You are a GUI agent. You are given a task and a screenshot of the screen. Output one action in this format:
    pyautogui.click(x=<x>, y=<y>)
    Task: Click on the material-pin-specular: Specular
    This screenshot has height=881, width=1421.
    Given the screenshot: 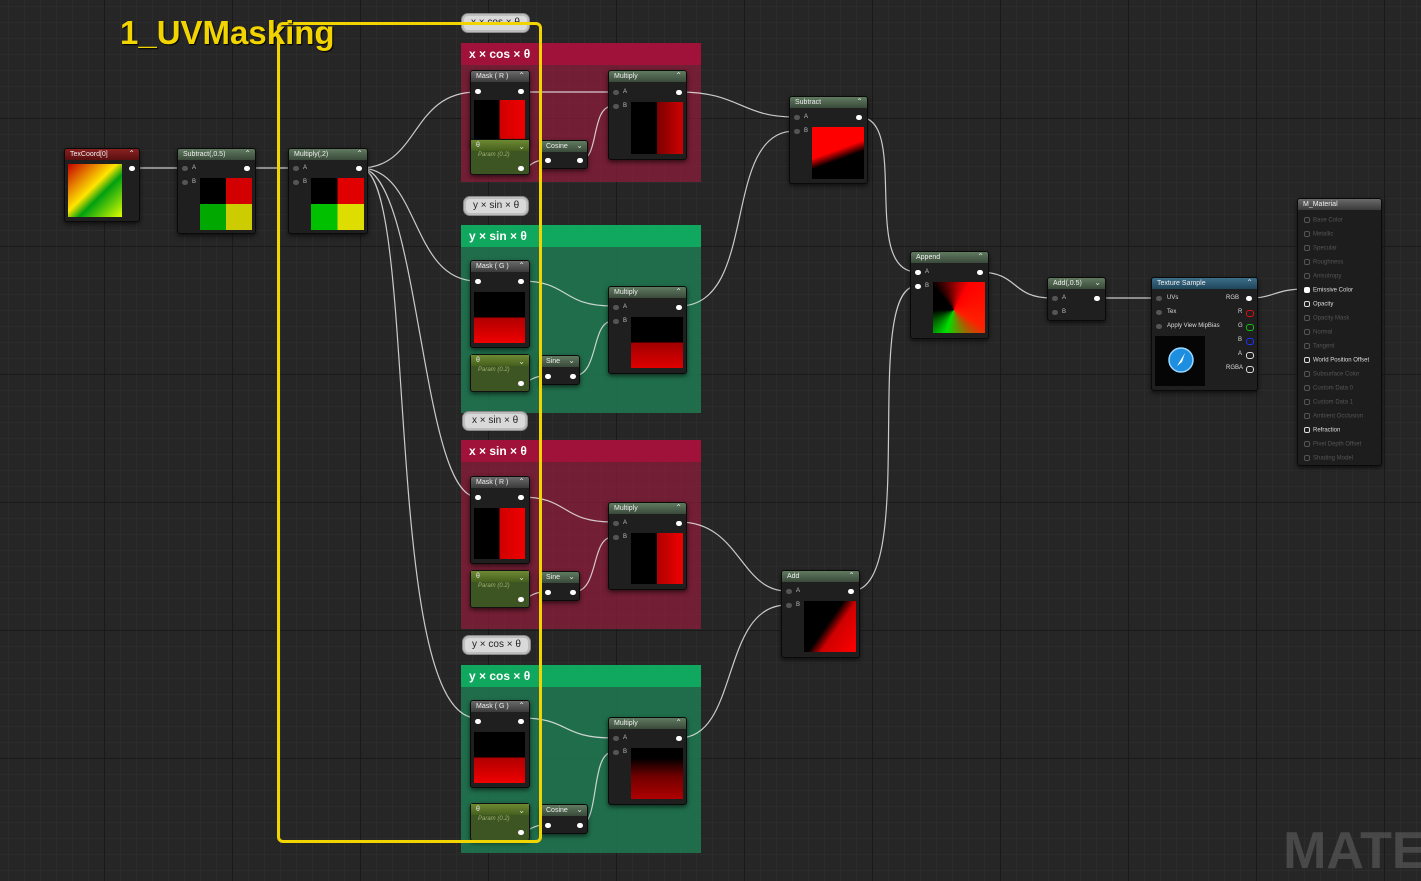 What is the action you would take?
    pyautogui.click(x=1320, y=248)
    